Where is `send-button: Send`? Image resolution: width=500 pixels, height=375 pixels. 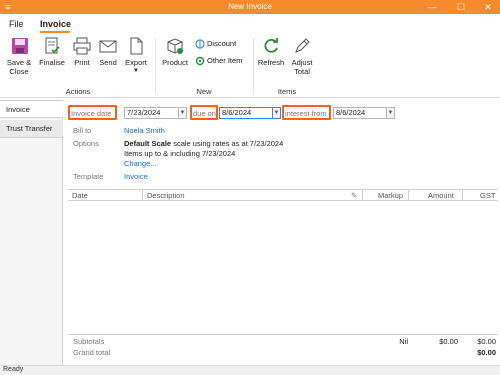 send-button: Send is located at coordinates (108, 51).